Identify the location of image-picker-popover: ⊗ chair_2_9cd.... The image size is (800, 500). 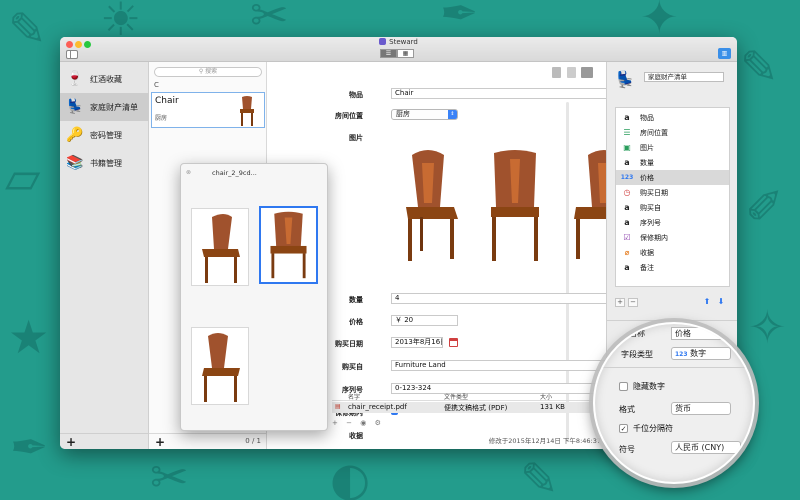
(254, 297).